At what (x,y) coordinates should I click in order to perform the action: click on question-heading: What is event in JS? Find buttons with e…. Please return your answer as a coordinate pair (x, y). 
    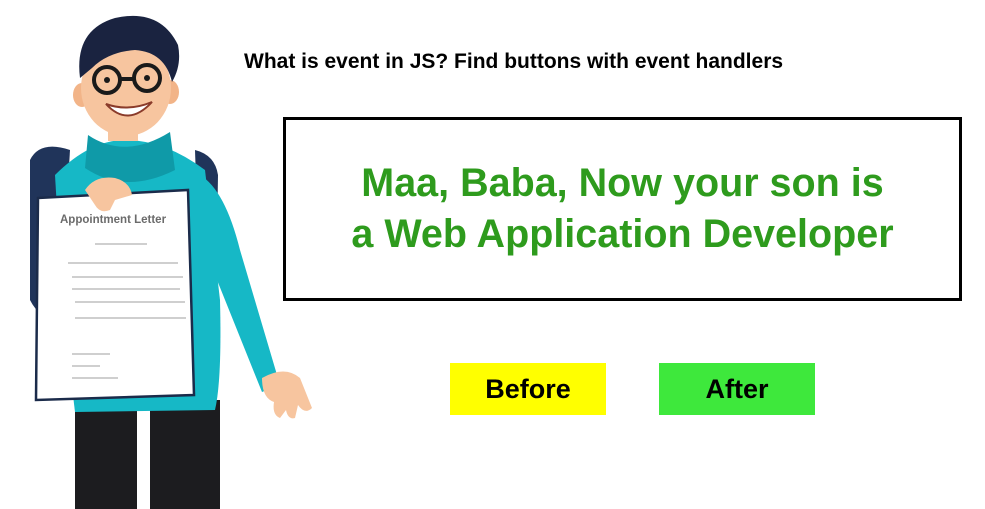
    Looking at the image, I should click on (514, 61).